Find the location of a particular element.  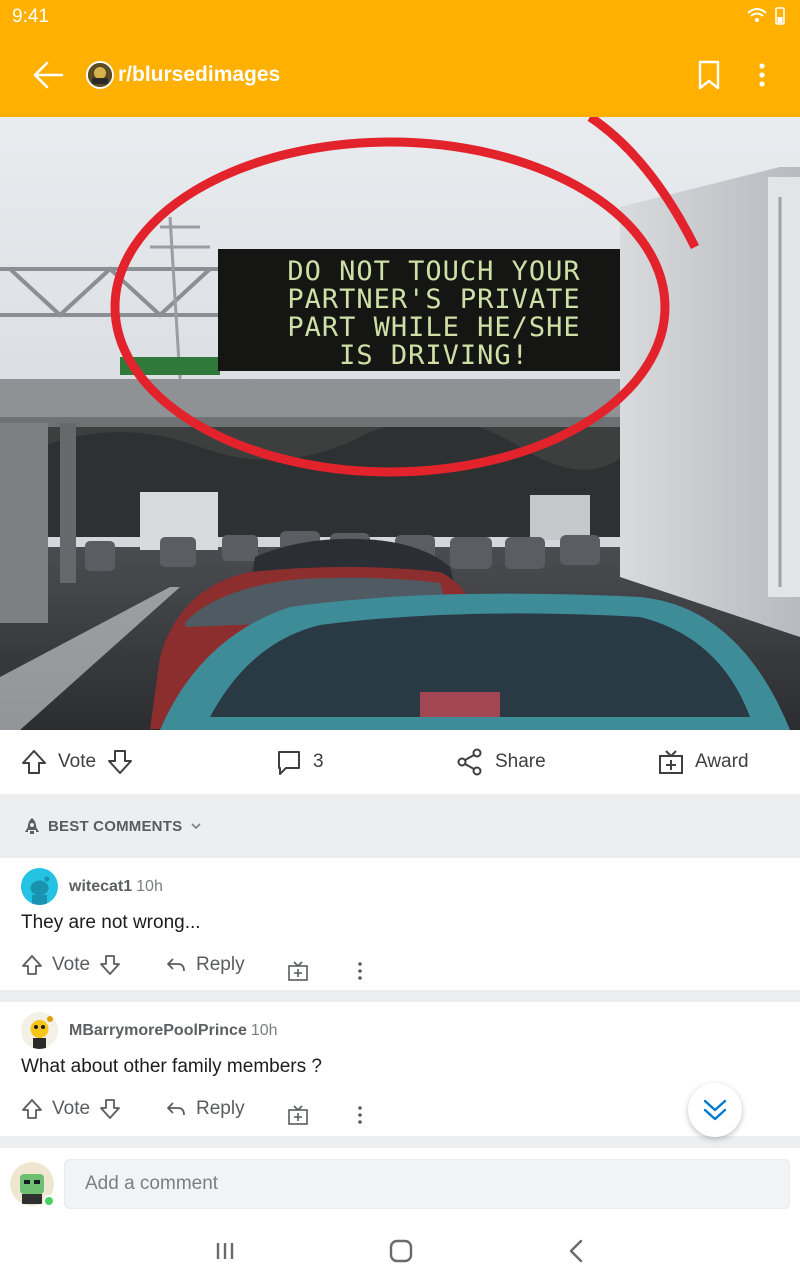

comment-meta: witecat1 10h is located at coordinates (116, 887).